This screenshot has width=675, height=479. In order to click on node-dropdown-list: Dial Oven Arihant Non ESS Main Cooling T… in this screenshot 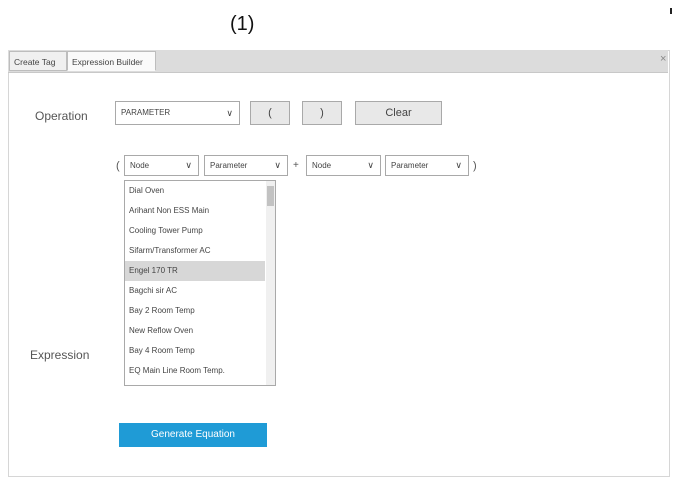, I will do `click(200, 283)`.